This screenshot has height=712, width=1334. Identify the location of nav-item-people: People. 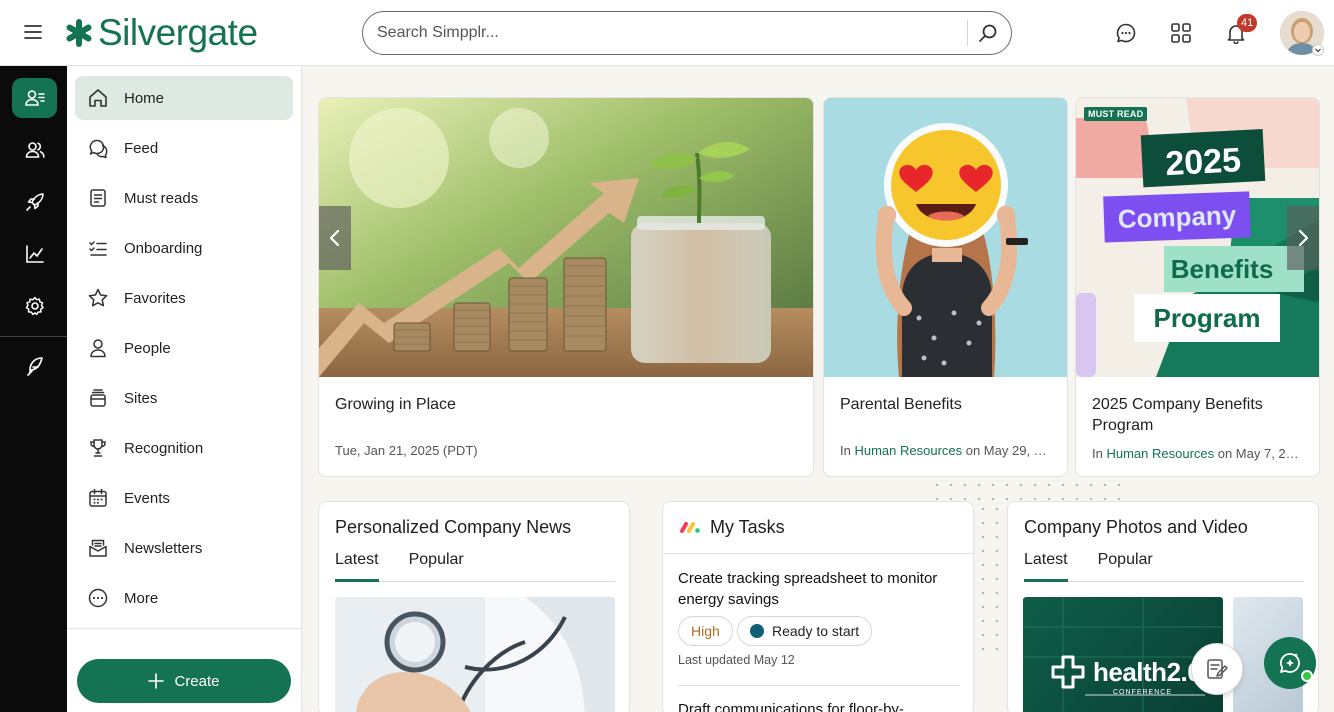
(184, 348).